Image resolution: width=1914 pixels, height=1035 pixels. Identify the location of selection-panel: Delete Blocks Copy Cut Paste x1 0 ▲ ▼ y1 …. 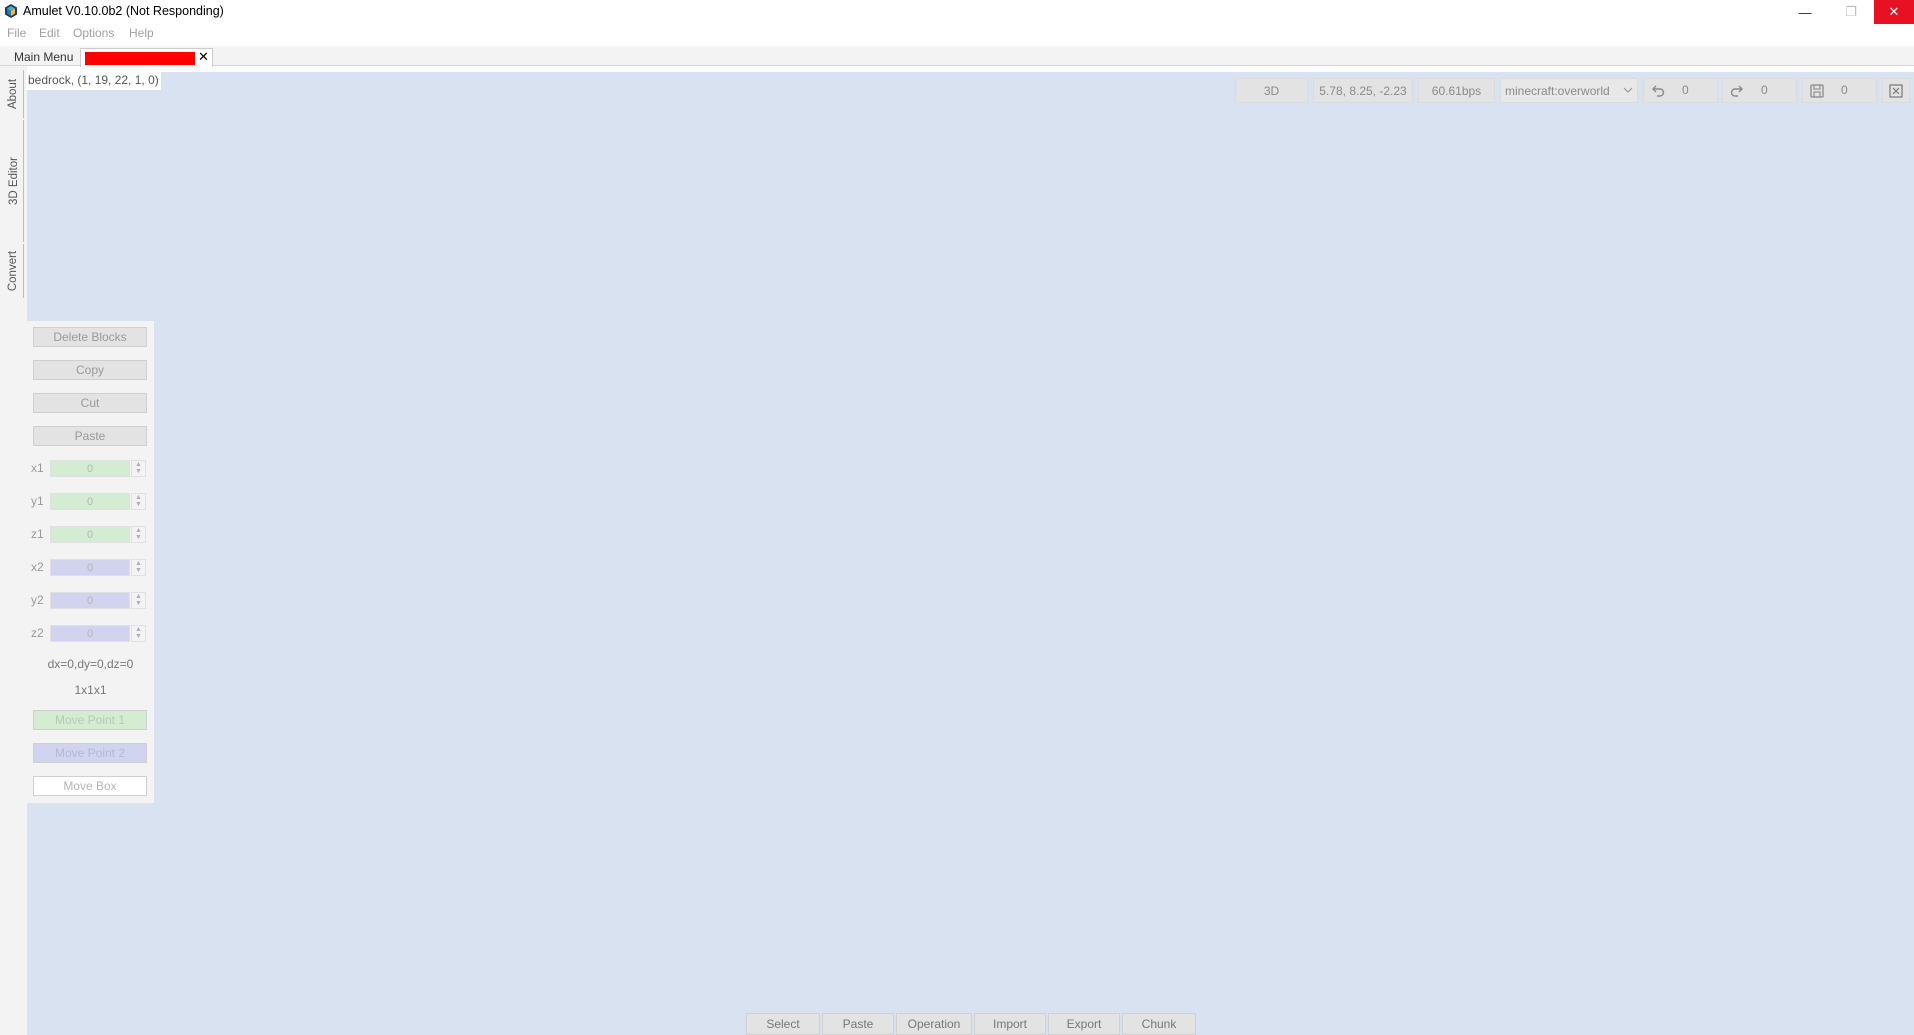
(90, 562).